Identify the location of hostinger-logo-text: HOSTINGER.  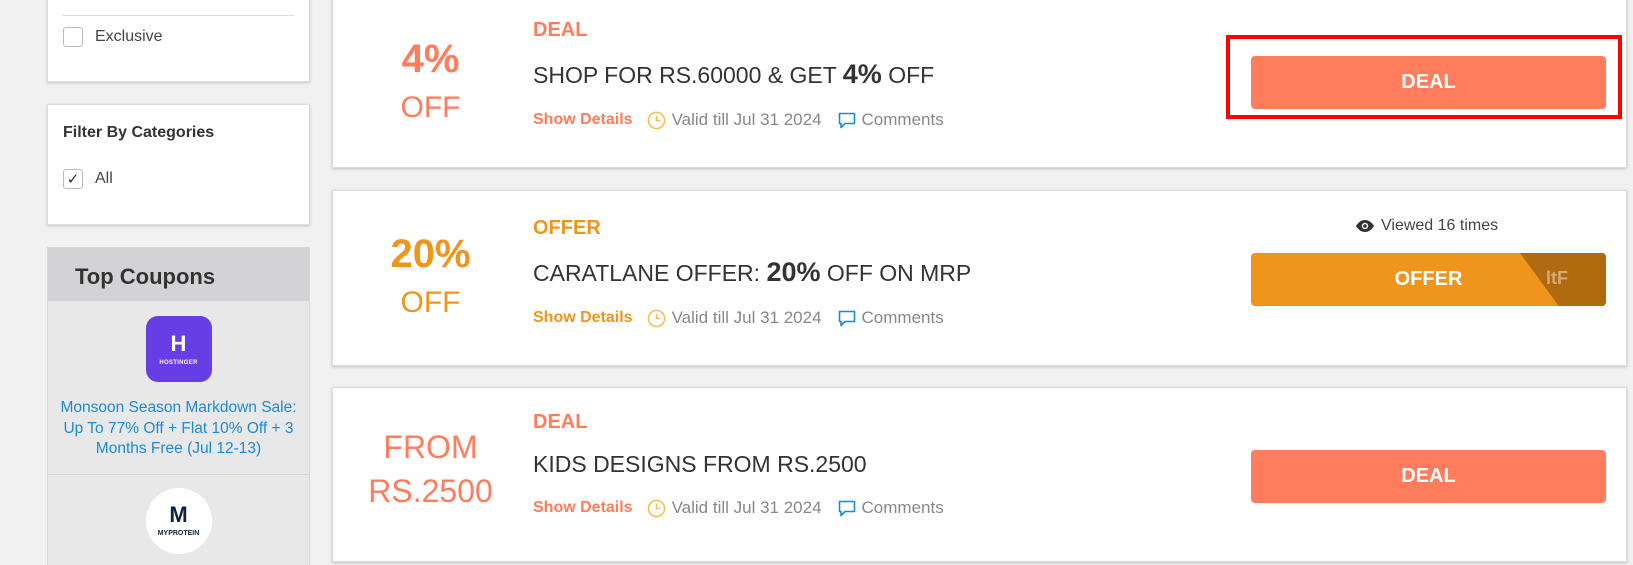
(178, 362).